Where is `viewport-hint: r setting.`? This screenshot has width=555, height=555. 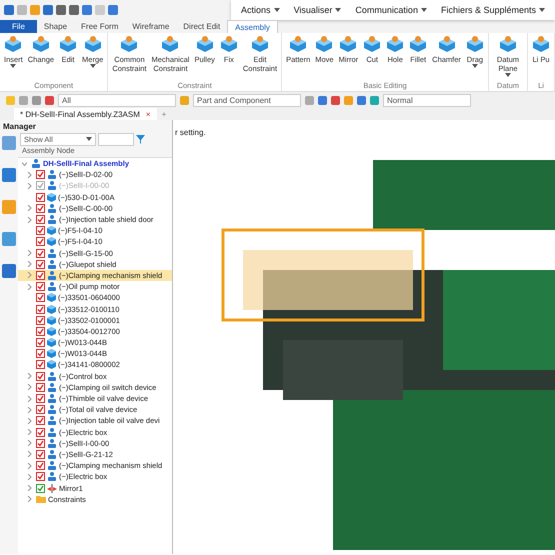 viewport-hint: r setting. is located at coordinates (190, 132).